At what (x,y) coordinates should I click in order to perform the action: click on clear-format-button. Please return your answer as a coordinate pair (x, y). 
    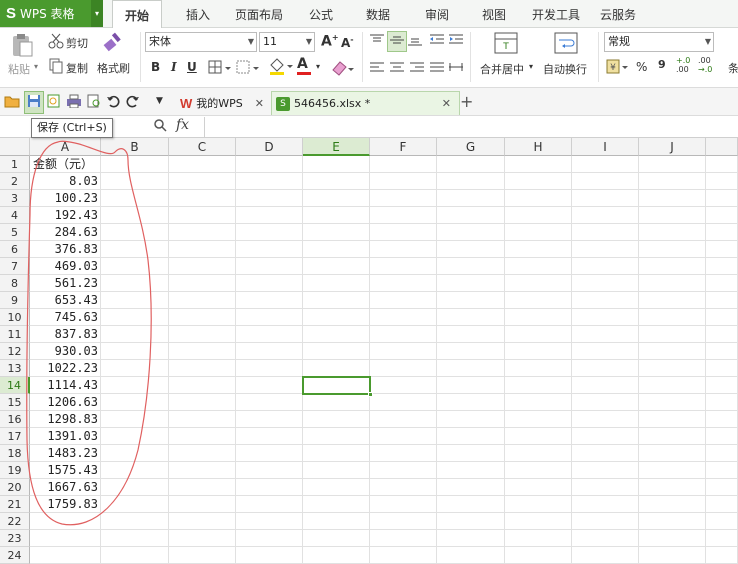
    Looking at the image, I should click on (342, 68).